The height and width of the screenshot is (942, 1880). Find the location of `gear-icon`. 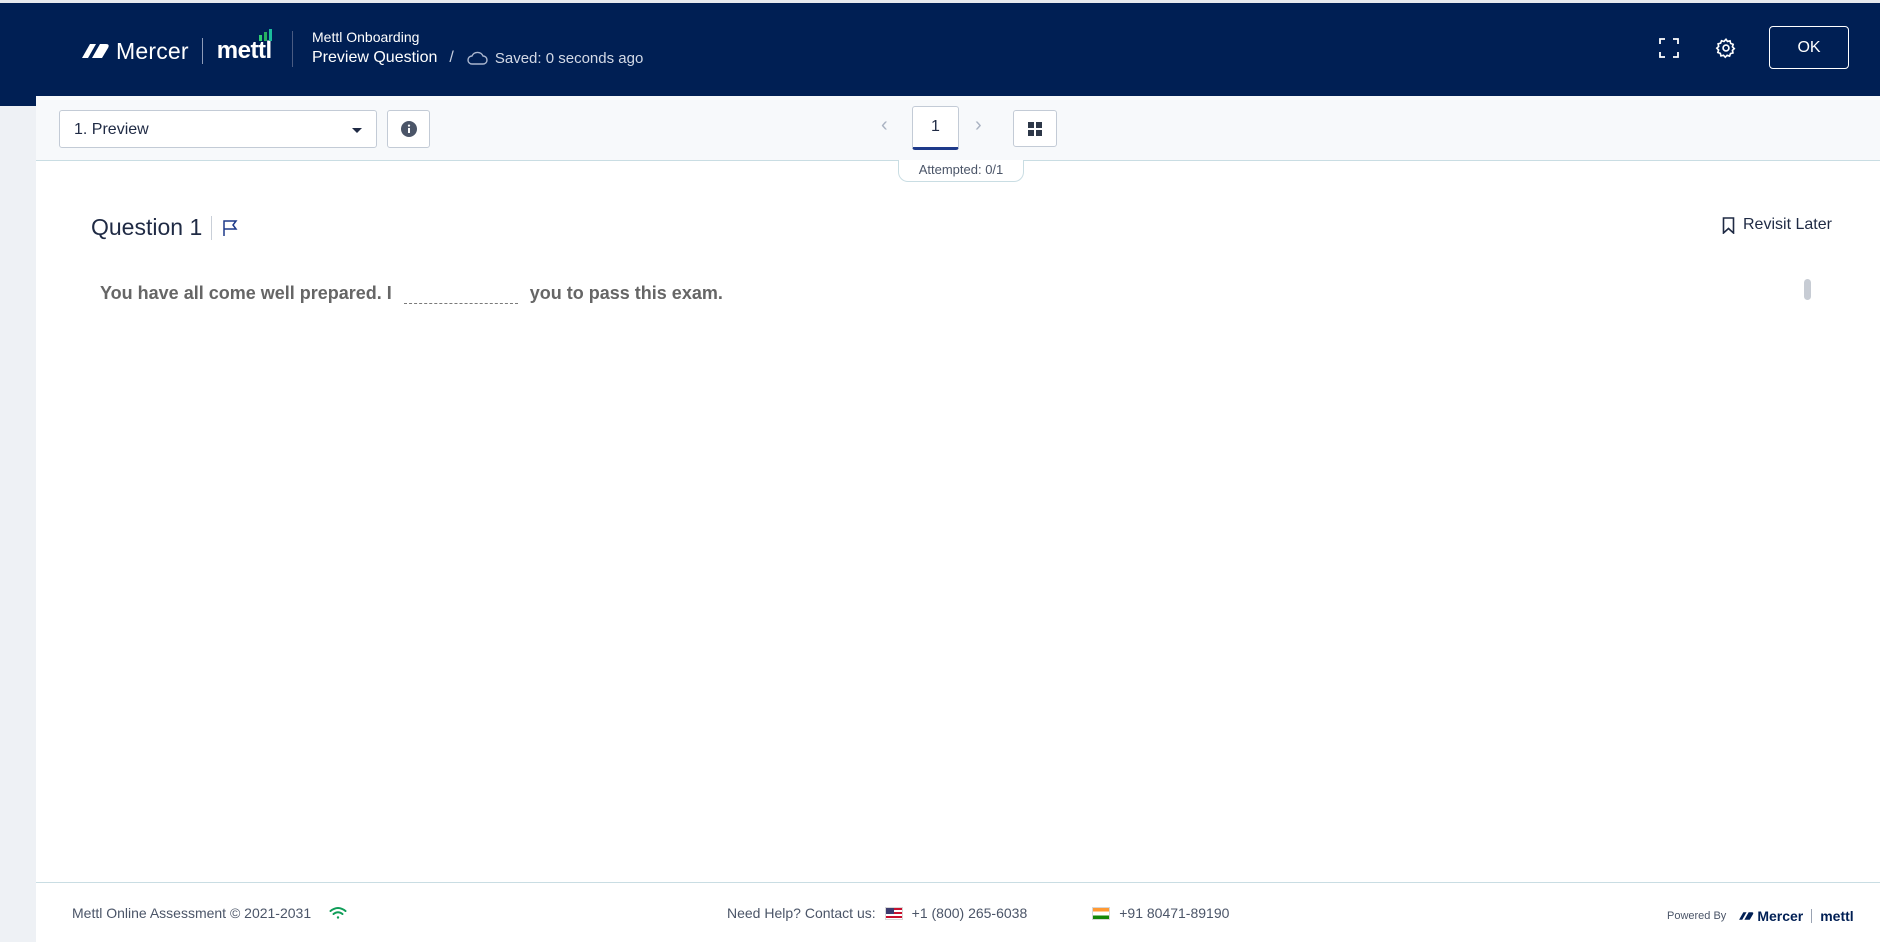

gear-icon is located at coordinates (1725, 48).